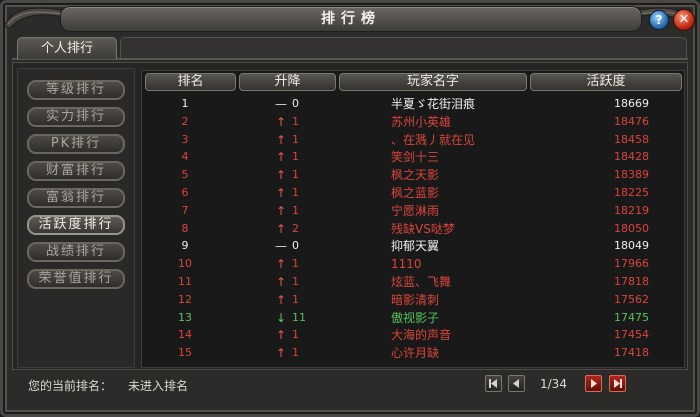 This screenshot has height=417, width=700. I want to click on activity-score-cell: 18458, so click(631, 139).